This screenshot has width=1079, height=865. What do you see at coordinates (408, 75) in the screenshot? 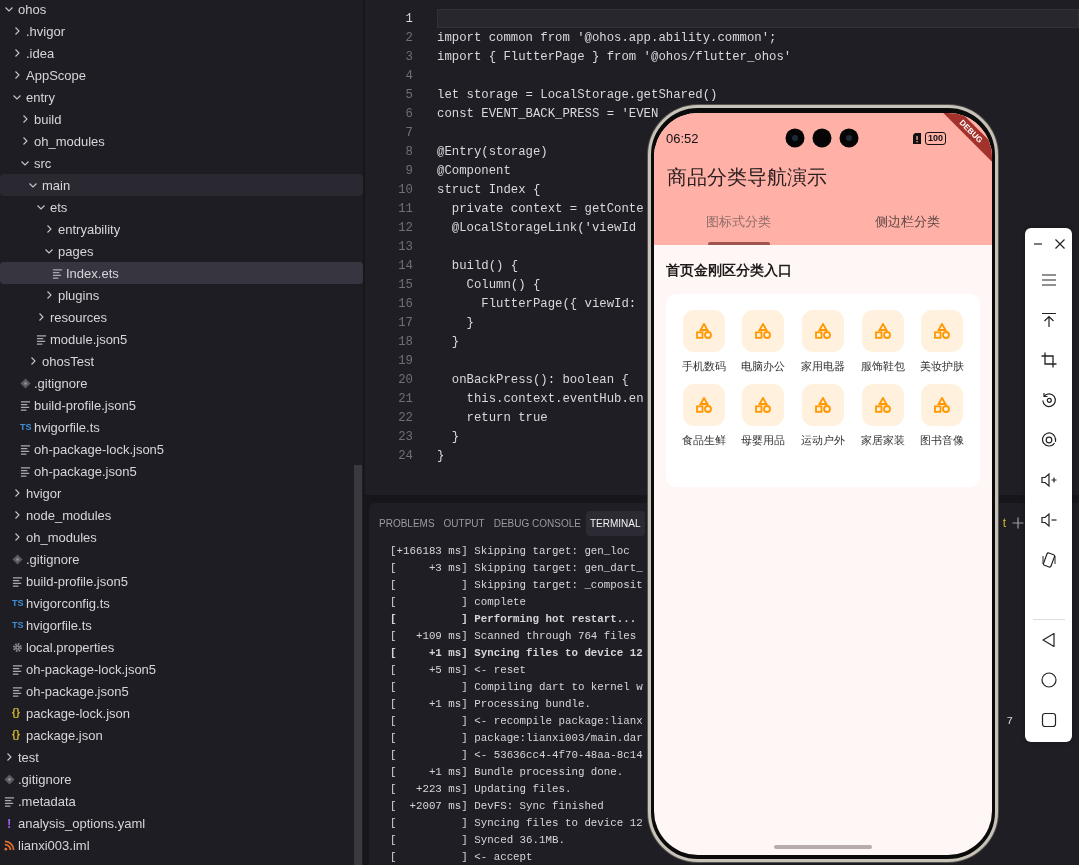
I see `line-number: 4` at bounding box center [408, 75].